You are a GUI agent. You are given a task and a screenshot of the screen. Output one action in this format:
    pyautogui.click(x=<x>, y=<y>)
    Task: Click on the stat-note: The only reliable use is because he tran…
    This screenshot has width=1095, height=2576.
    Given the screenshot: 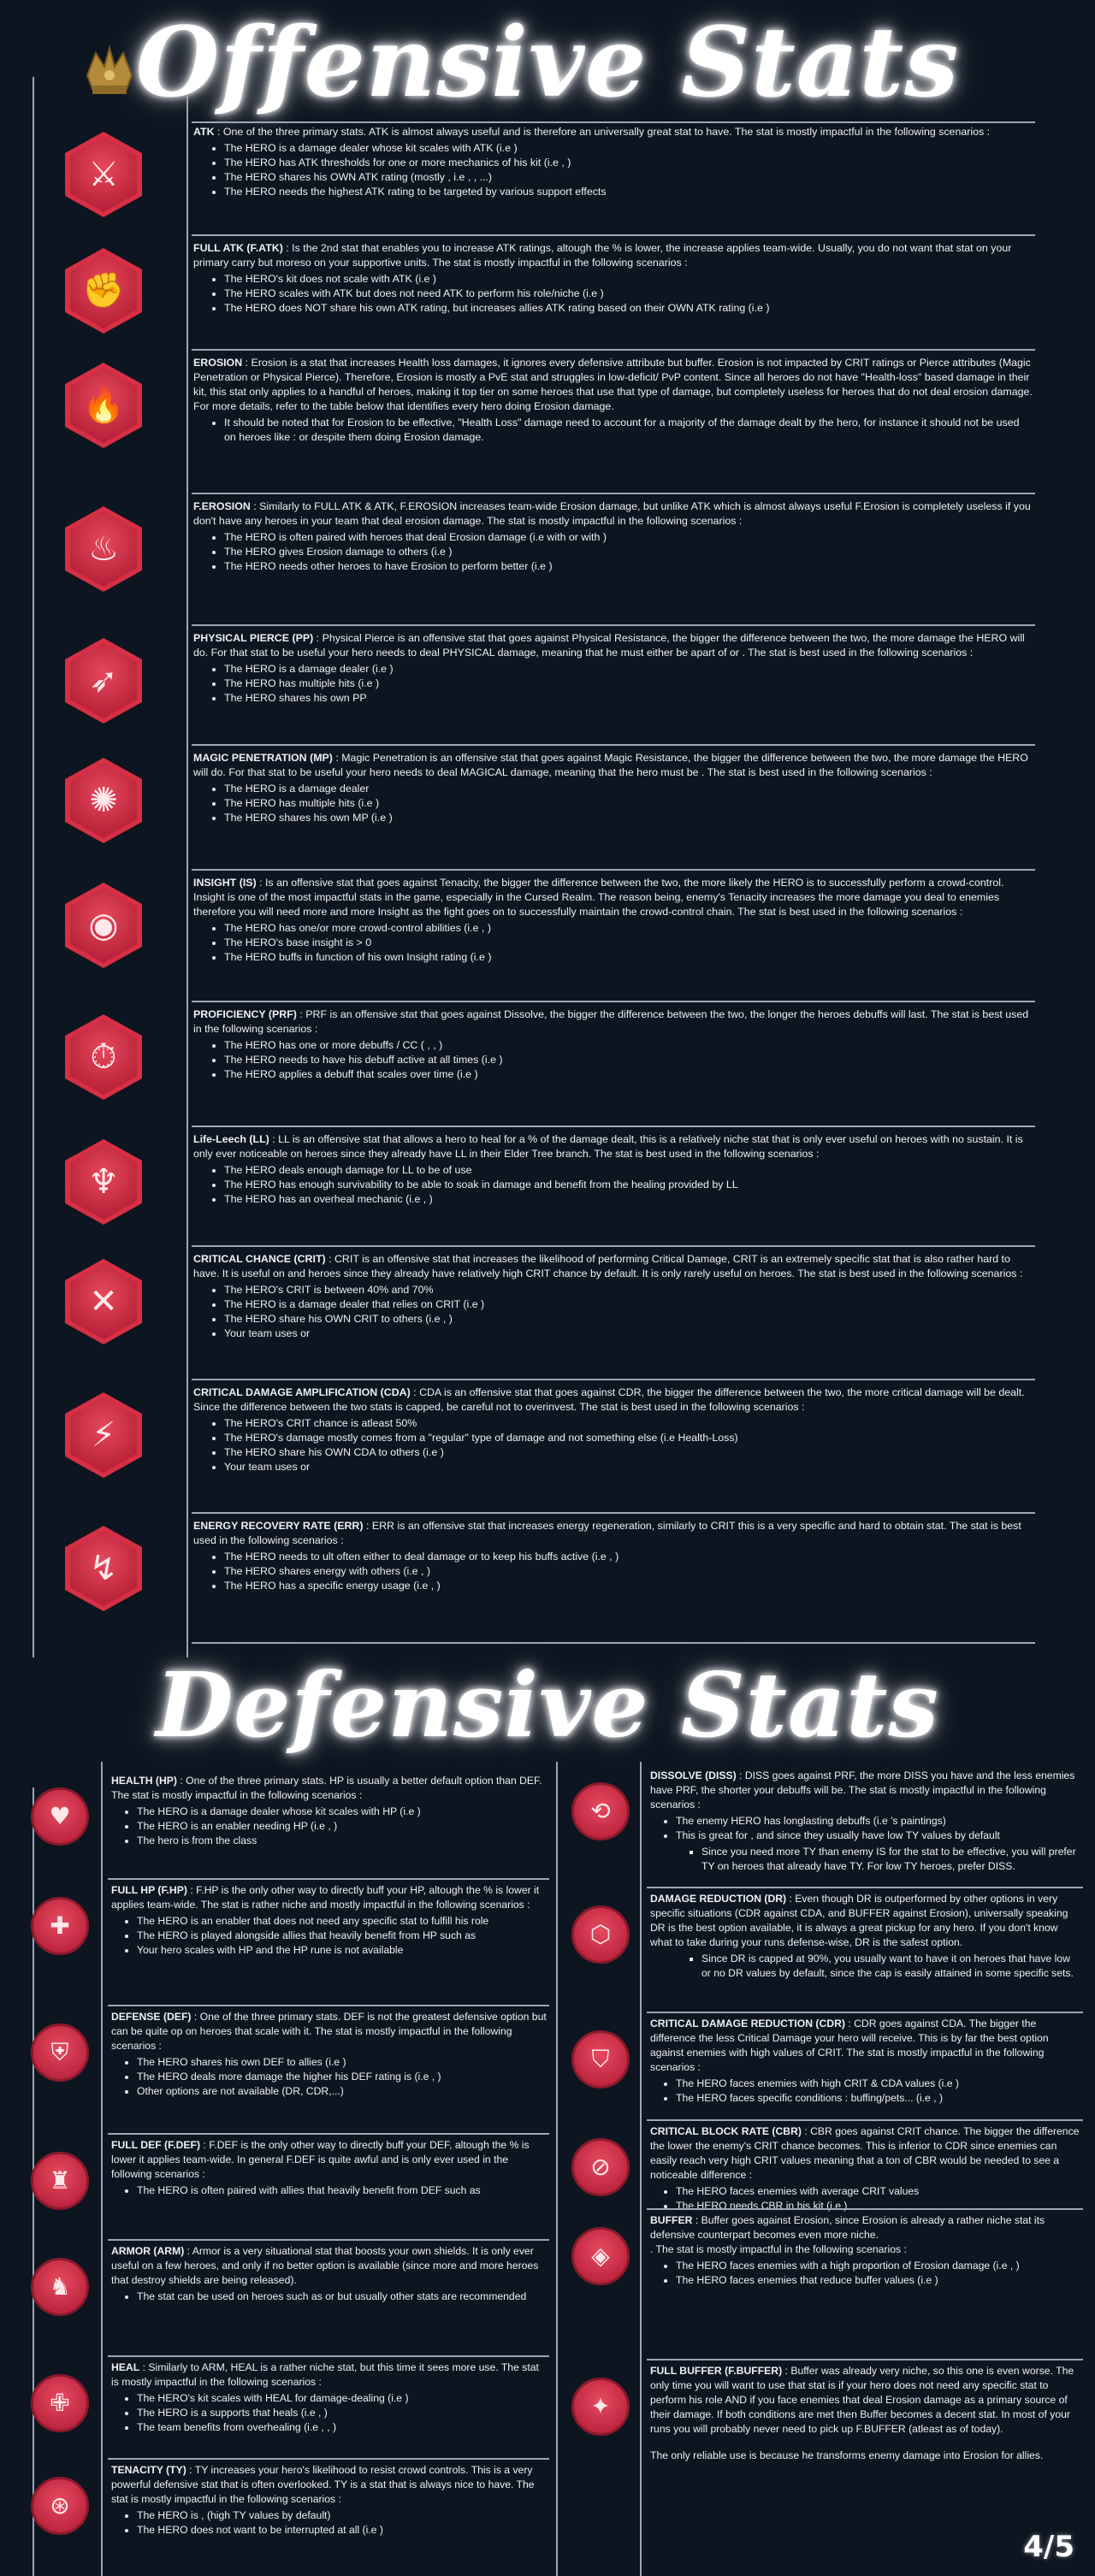 What is the action you would take?
    pyautogui.click(x=847, y=2455)
    